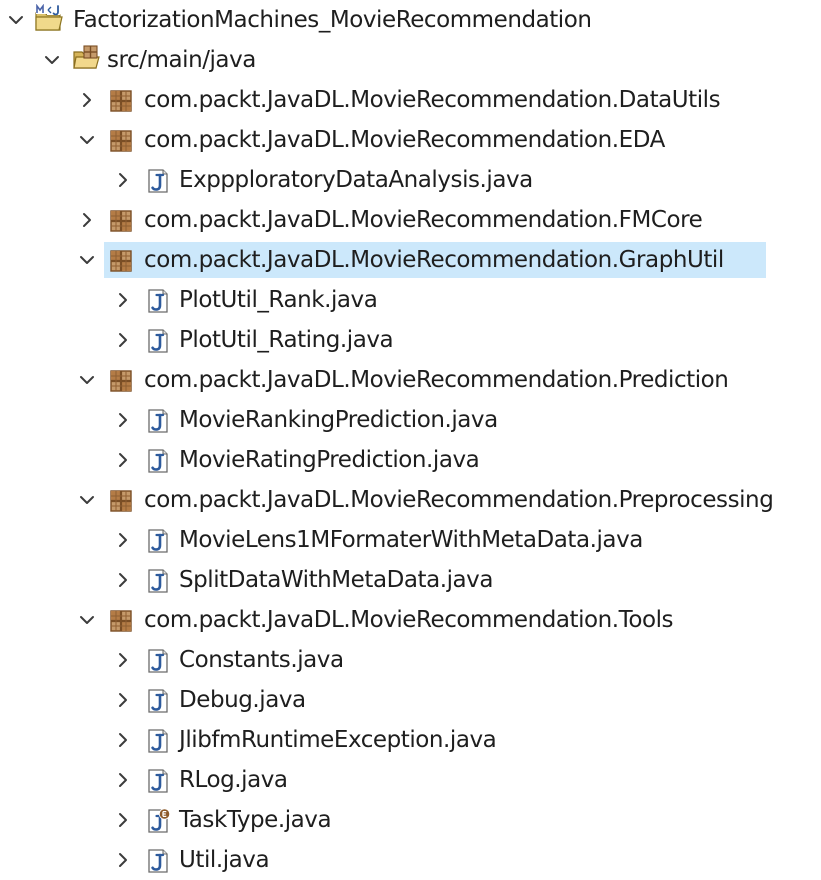 The image size is (821, 880). Describe the element at coordinates (242, 700) in the screenshot. I see `java-file-name: Debug.java` at that location.